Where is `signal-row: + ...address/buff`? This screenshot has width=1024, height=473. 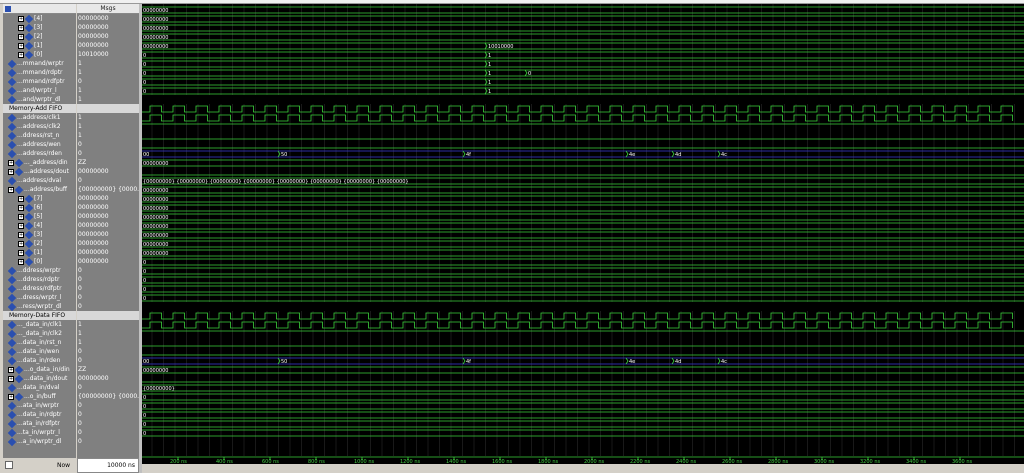
signal-row: + ...address/buff is located at coordinates (39, 189).